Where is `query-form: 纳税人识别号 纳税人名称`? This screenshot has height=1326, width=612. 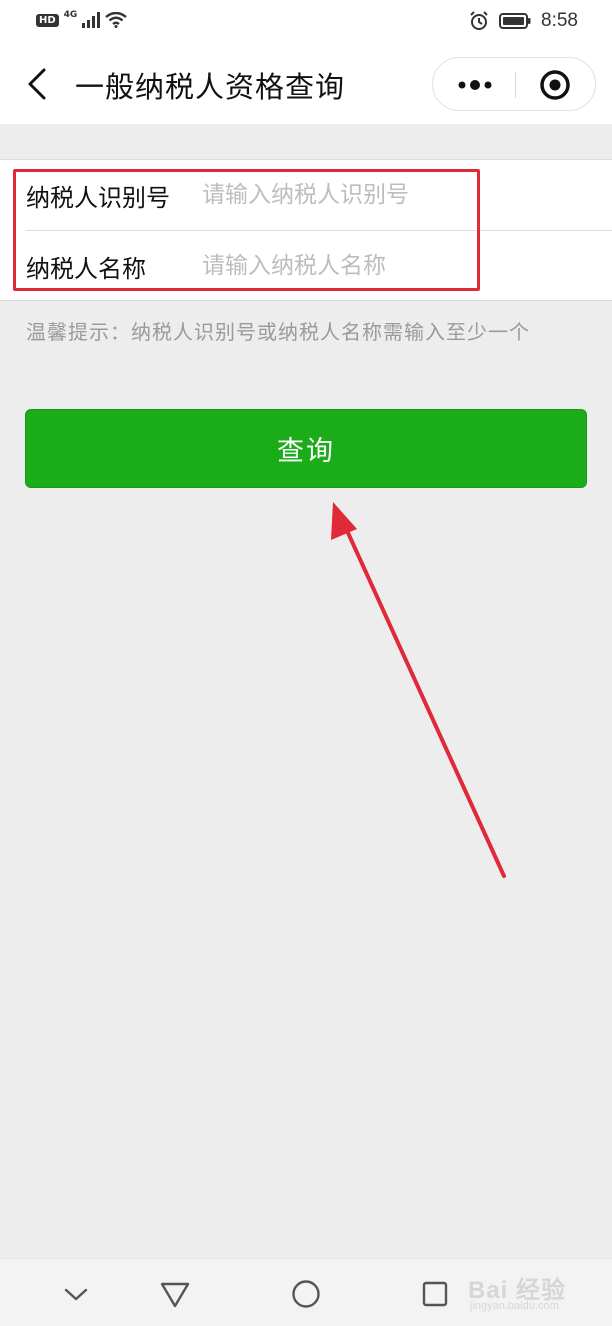
query-form: 纳税人识别号 纳税人名称 is located at coordinates (306, 230).